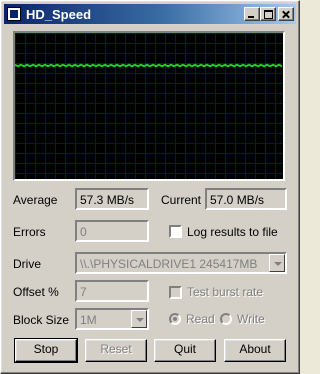 Image resolution: width=320 pixels, height=374 pixels. I want to click on drive-select-value: \\.\PHYSICALDRIVE1 245417MB, so click(169, 264).